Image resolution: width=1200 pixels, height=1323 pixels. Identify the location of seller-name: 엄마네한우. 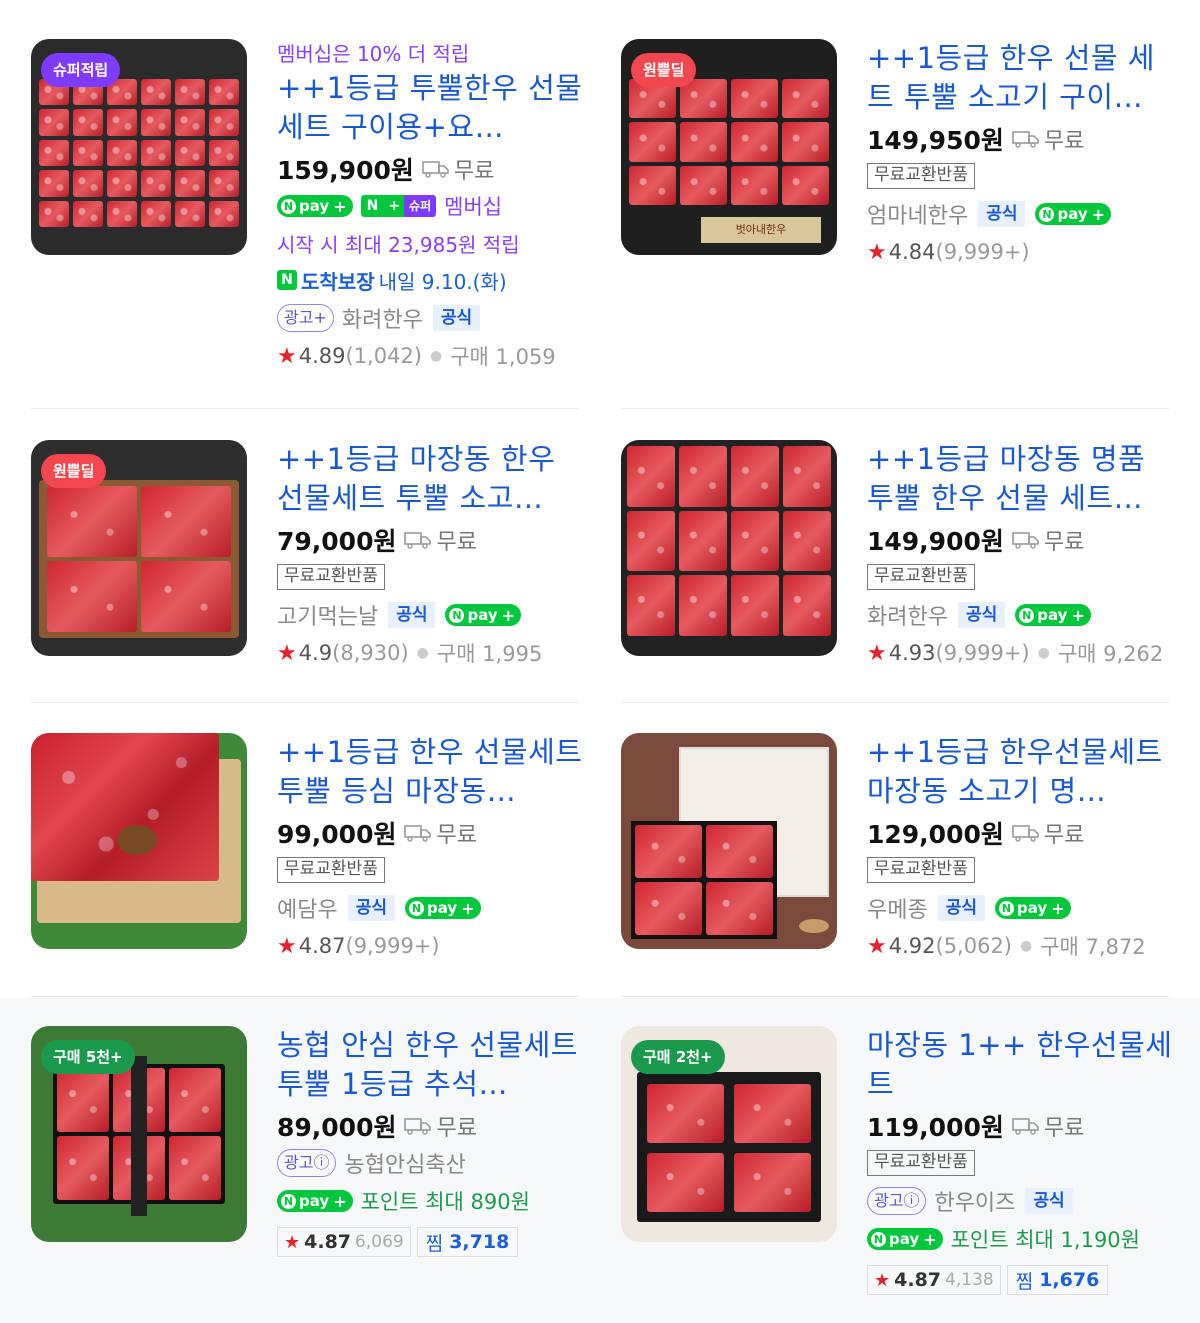
(917, 214).